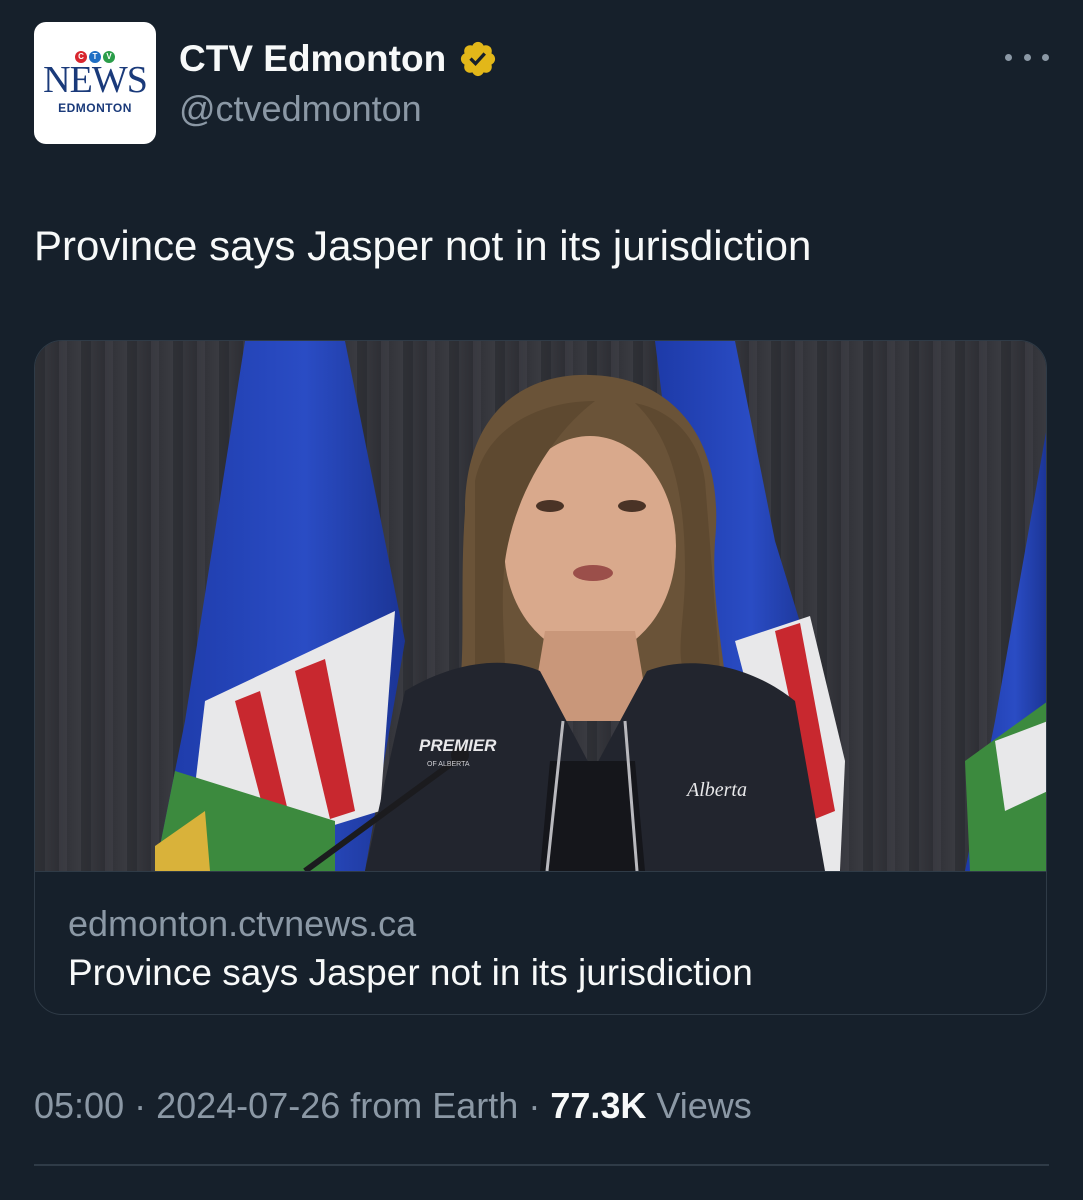 The image size is (1083, 1200). What do you see at coordinates (598, 1105) in the screenshot?
I see `views-count: 77.3K` at bounding box center [598, 1105].